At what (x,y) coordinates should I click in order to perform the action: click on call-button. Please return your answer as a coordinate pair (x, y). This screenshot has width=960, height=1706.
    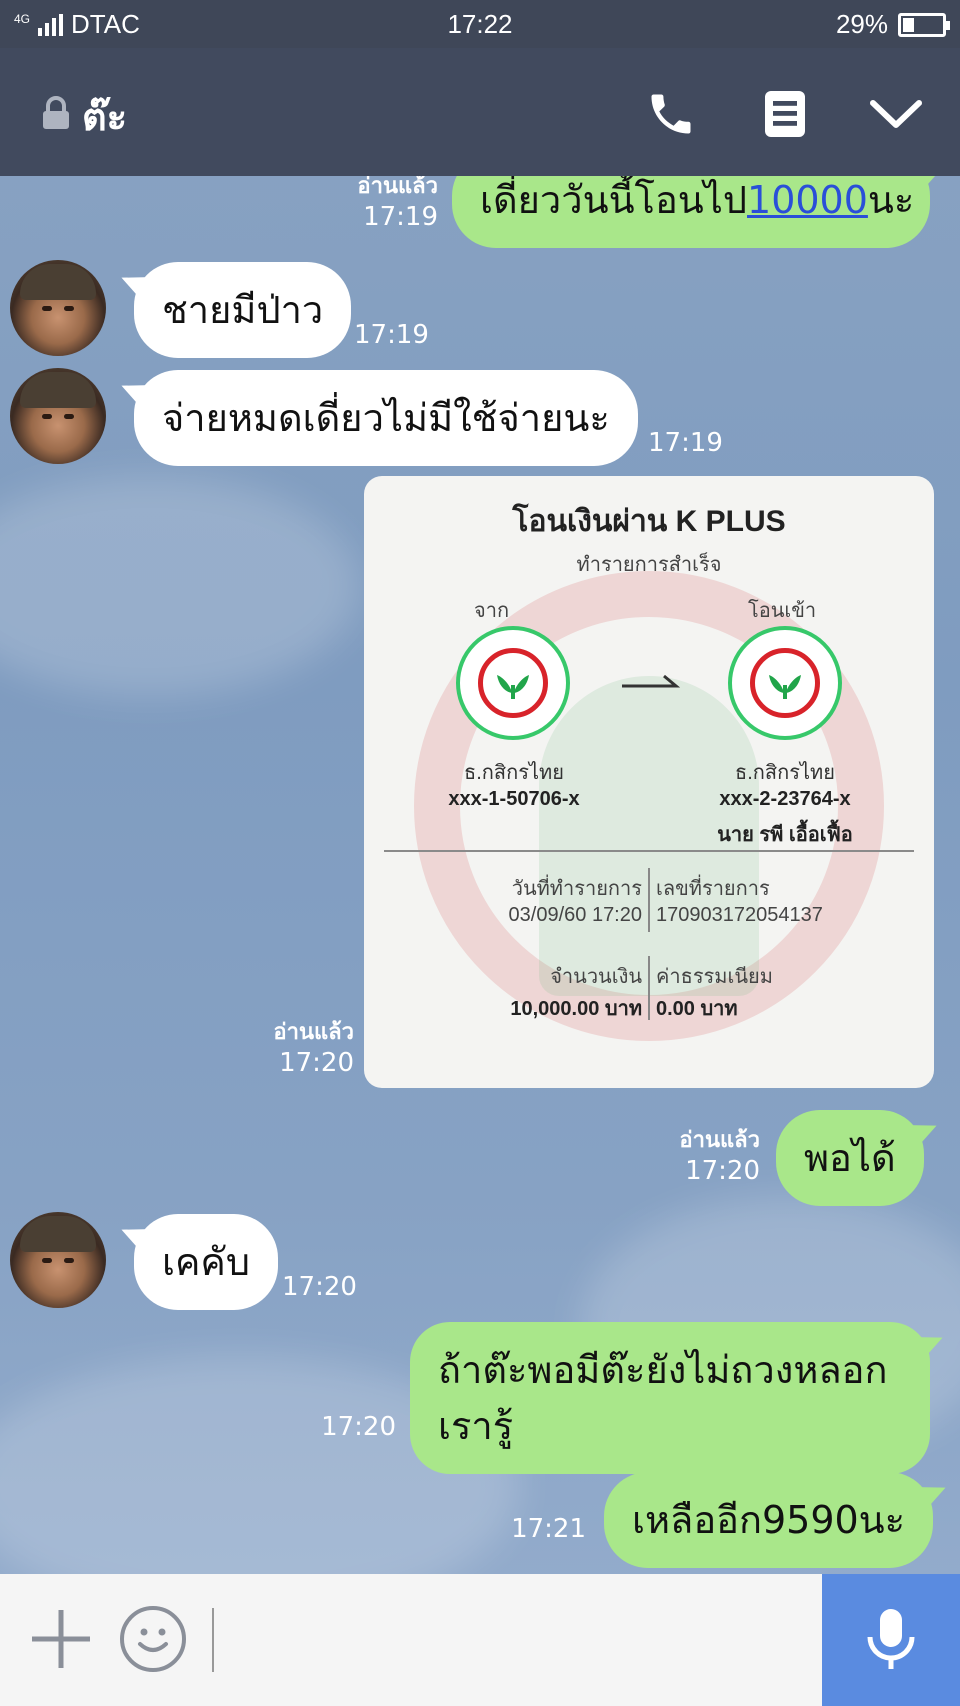
    Looking at the image, I should click on (671, 114).